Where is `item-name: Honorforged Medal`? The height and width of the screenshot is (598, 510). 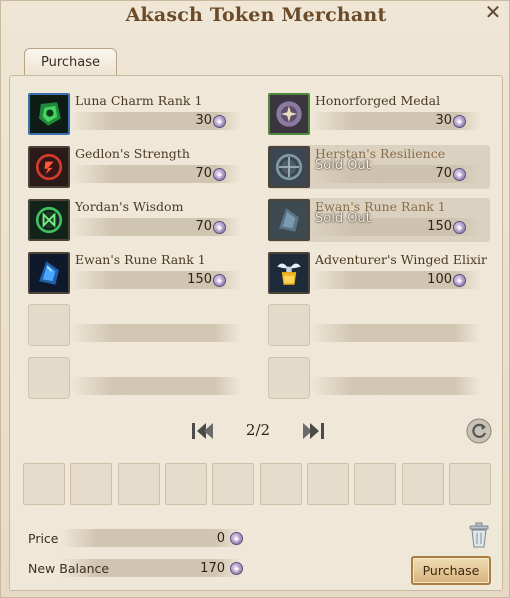
item-name: Honorforged Medal is located at coordinates (378, 100).